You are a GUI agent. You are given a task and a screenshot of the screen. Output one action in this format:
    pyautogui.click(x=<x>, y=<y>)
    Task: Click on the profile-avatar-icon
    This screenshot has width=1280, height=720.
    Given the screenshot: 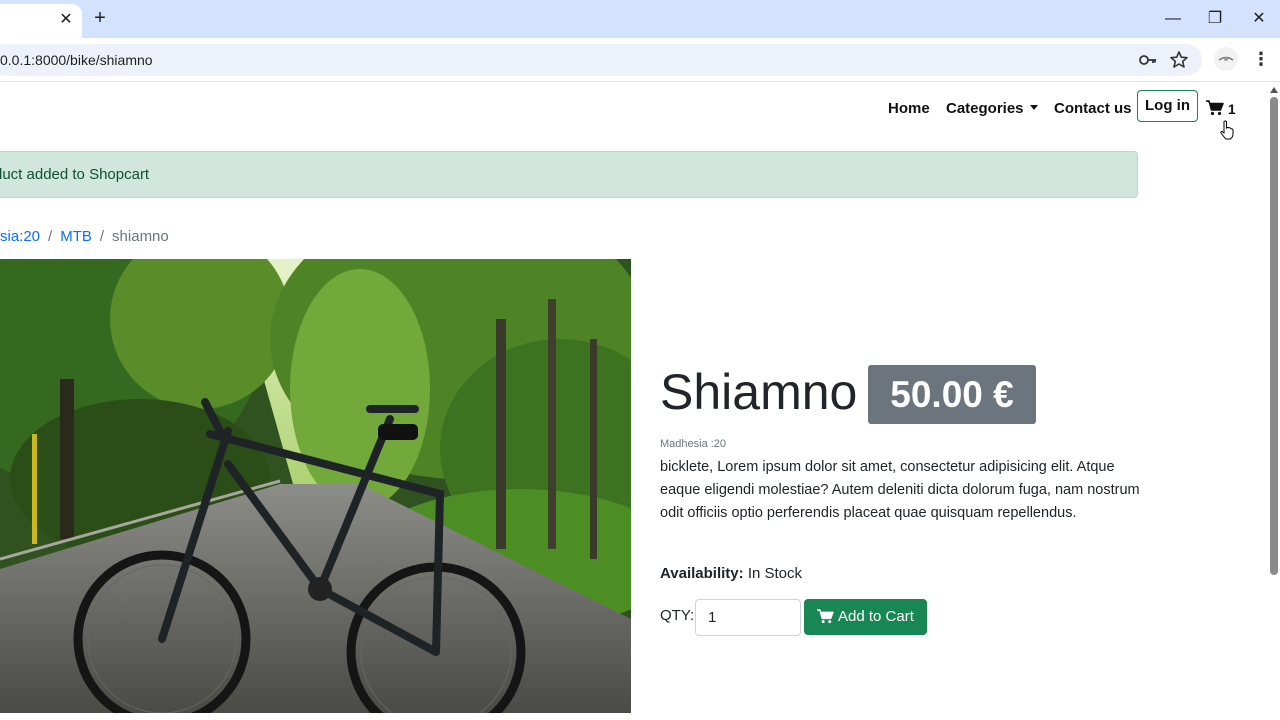 What is the action you would take?
    pyautogui.click(x=1226, y=59)
    